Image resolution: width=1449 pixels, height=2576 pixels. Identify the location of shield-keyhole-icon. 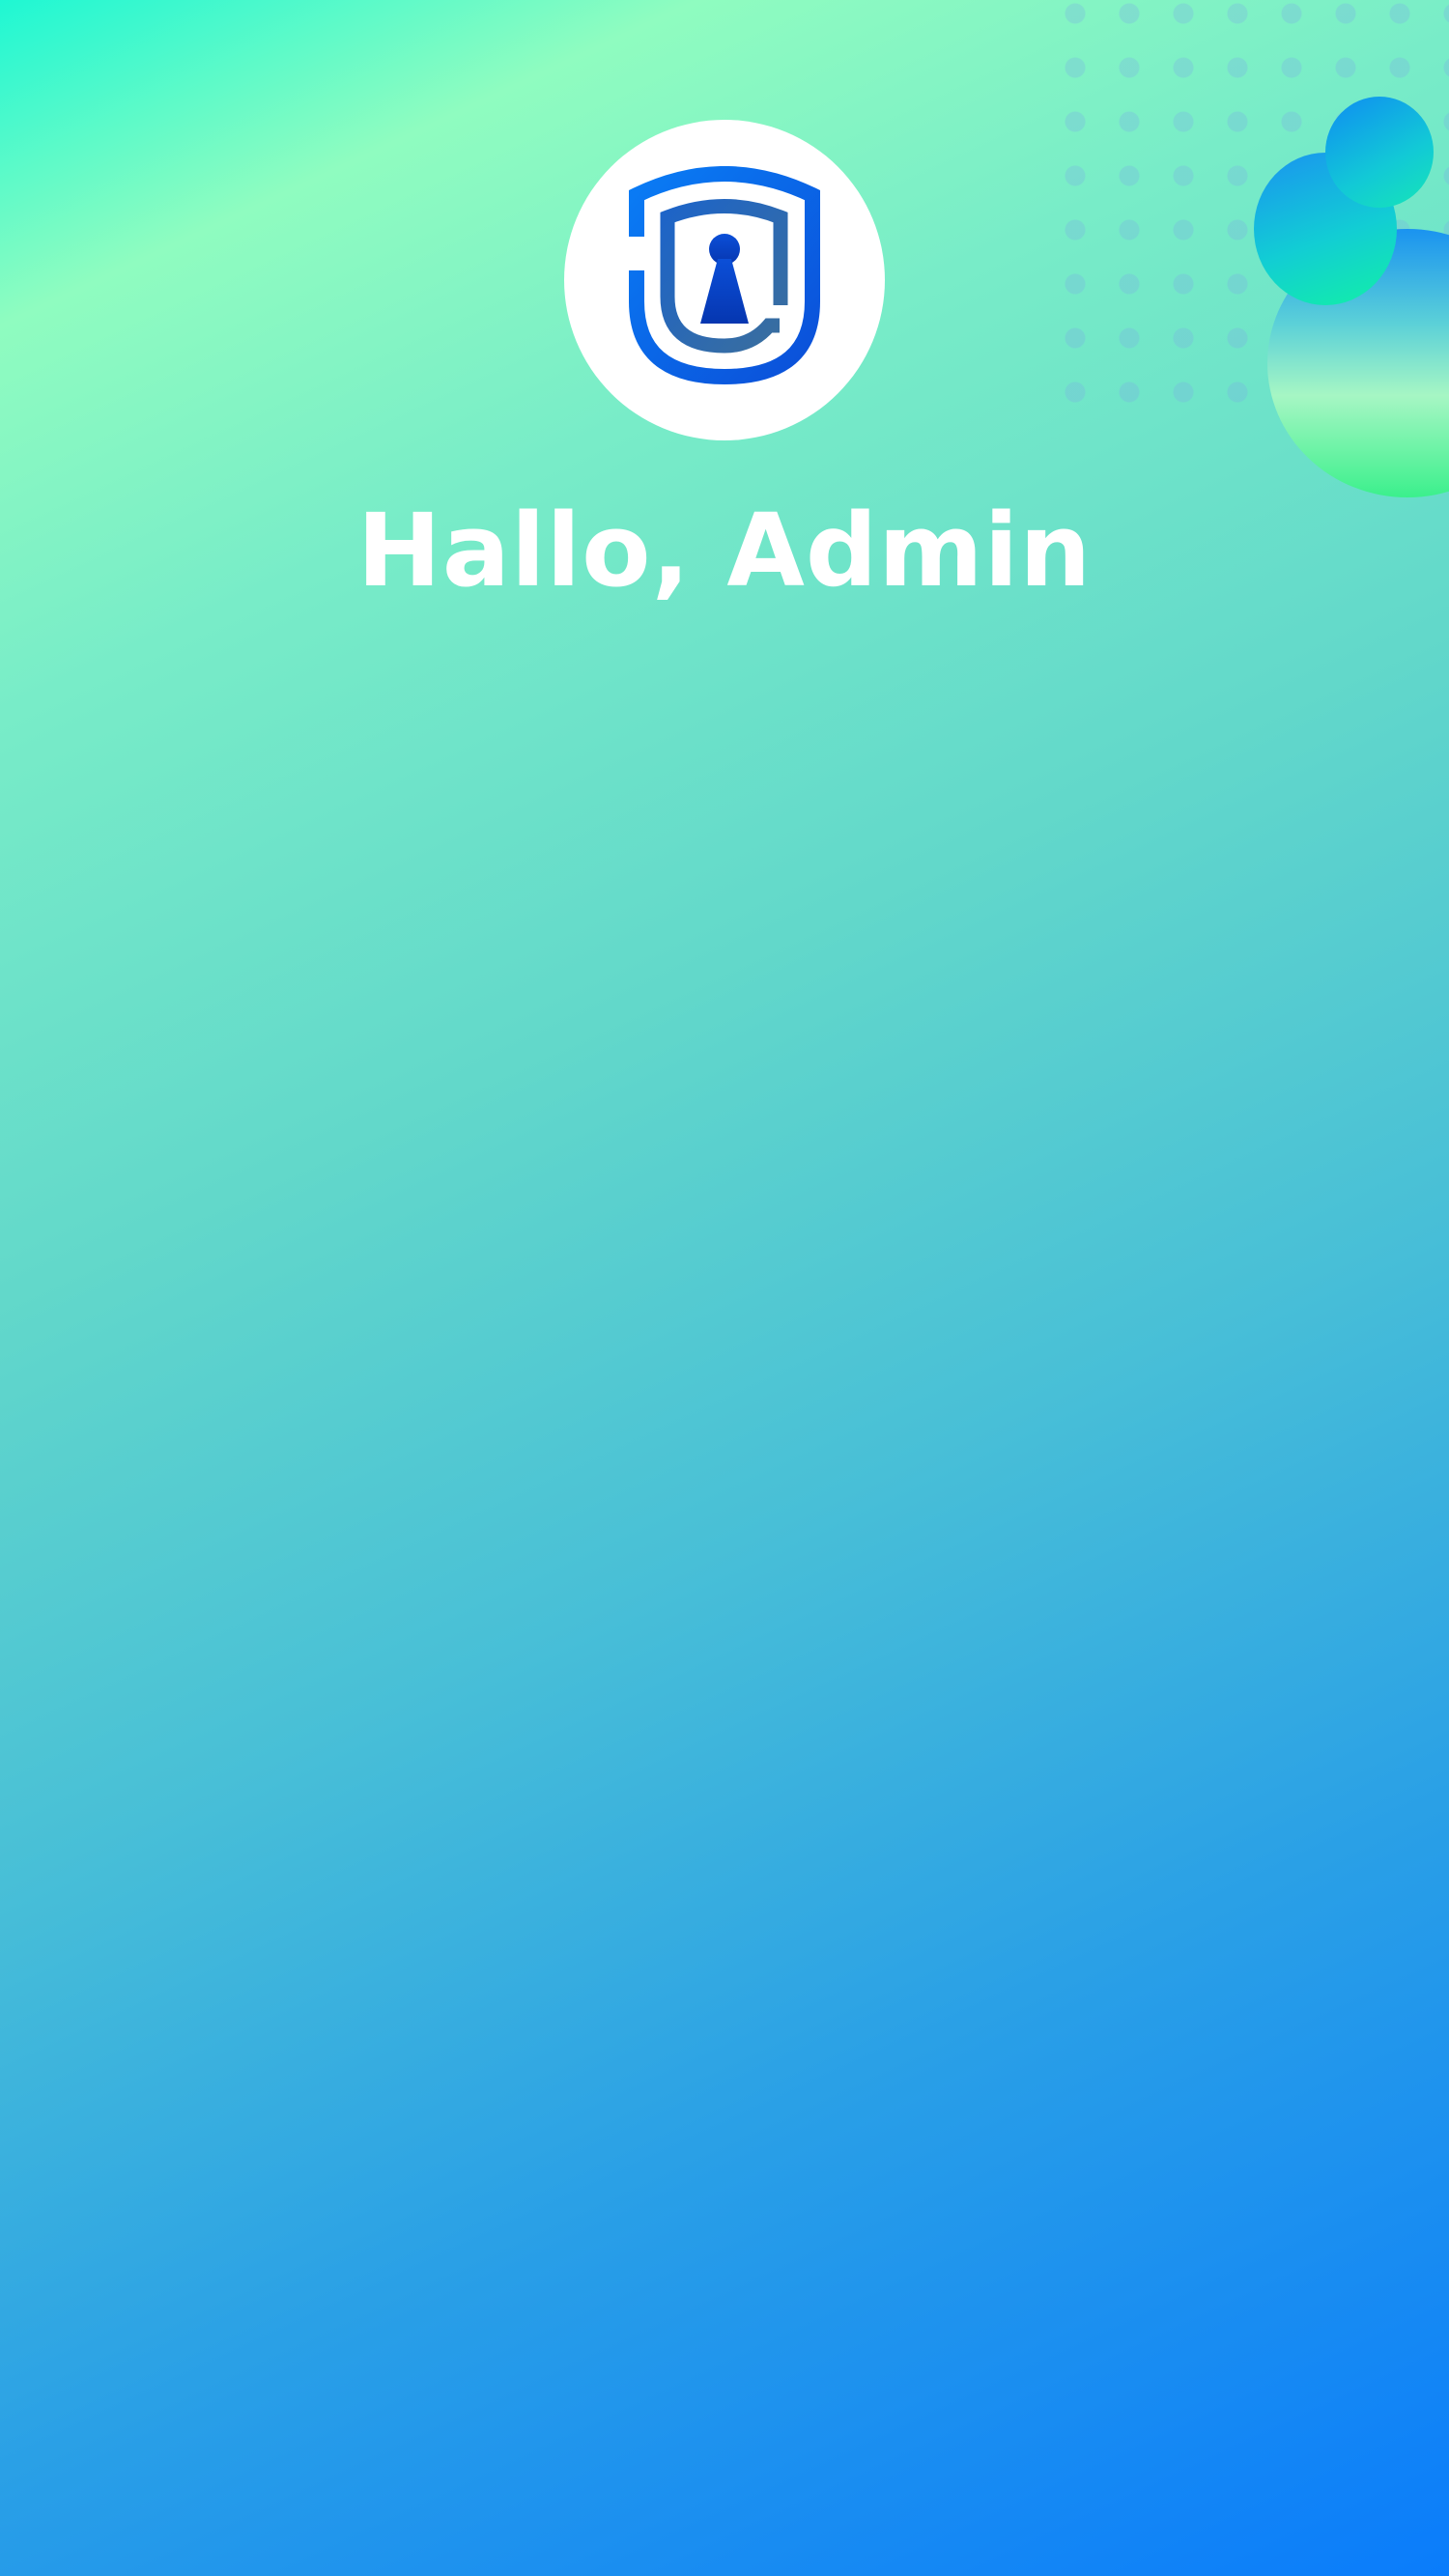
(724, 275).